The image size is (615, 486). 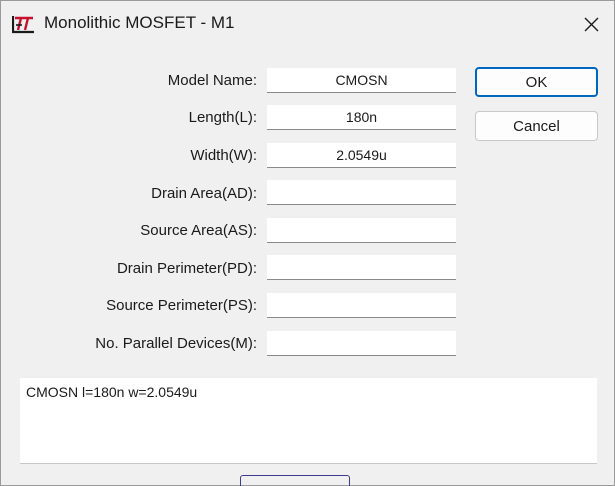 I want to click on drain-perimeter-field, so click(x=361, y=267).